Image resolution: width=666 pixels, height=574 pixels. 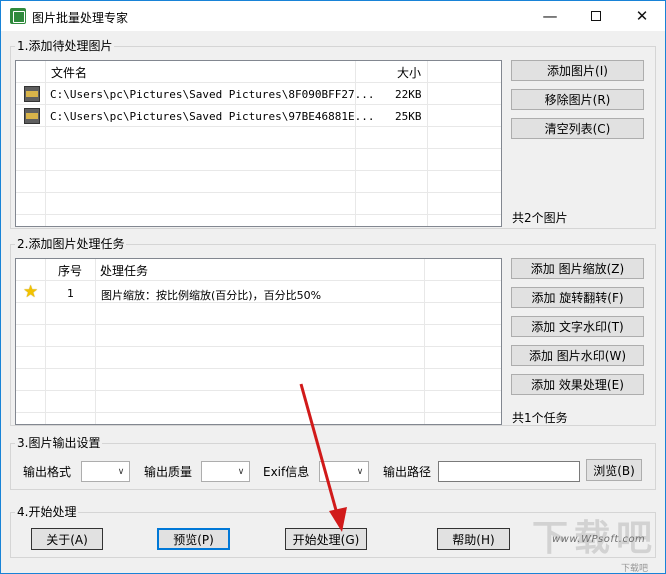 What do you see at coordinates (59, 443) in the screenshot?
I see `output-settings-legend: 3.图片输出设置` at bounding box center [59, 443].